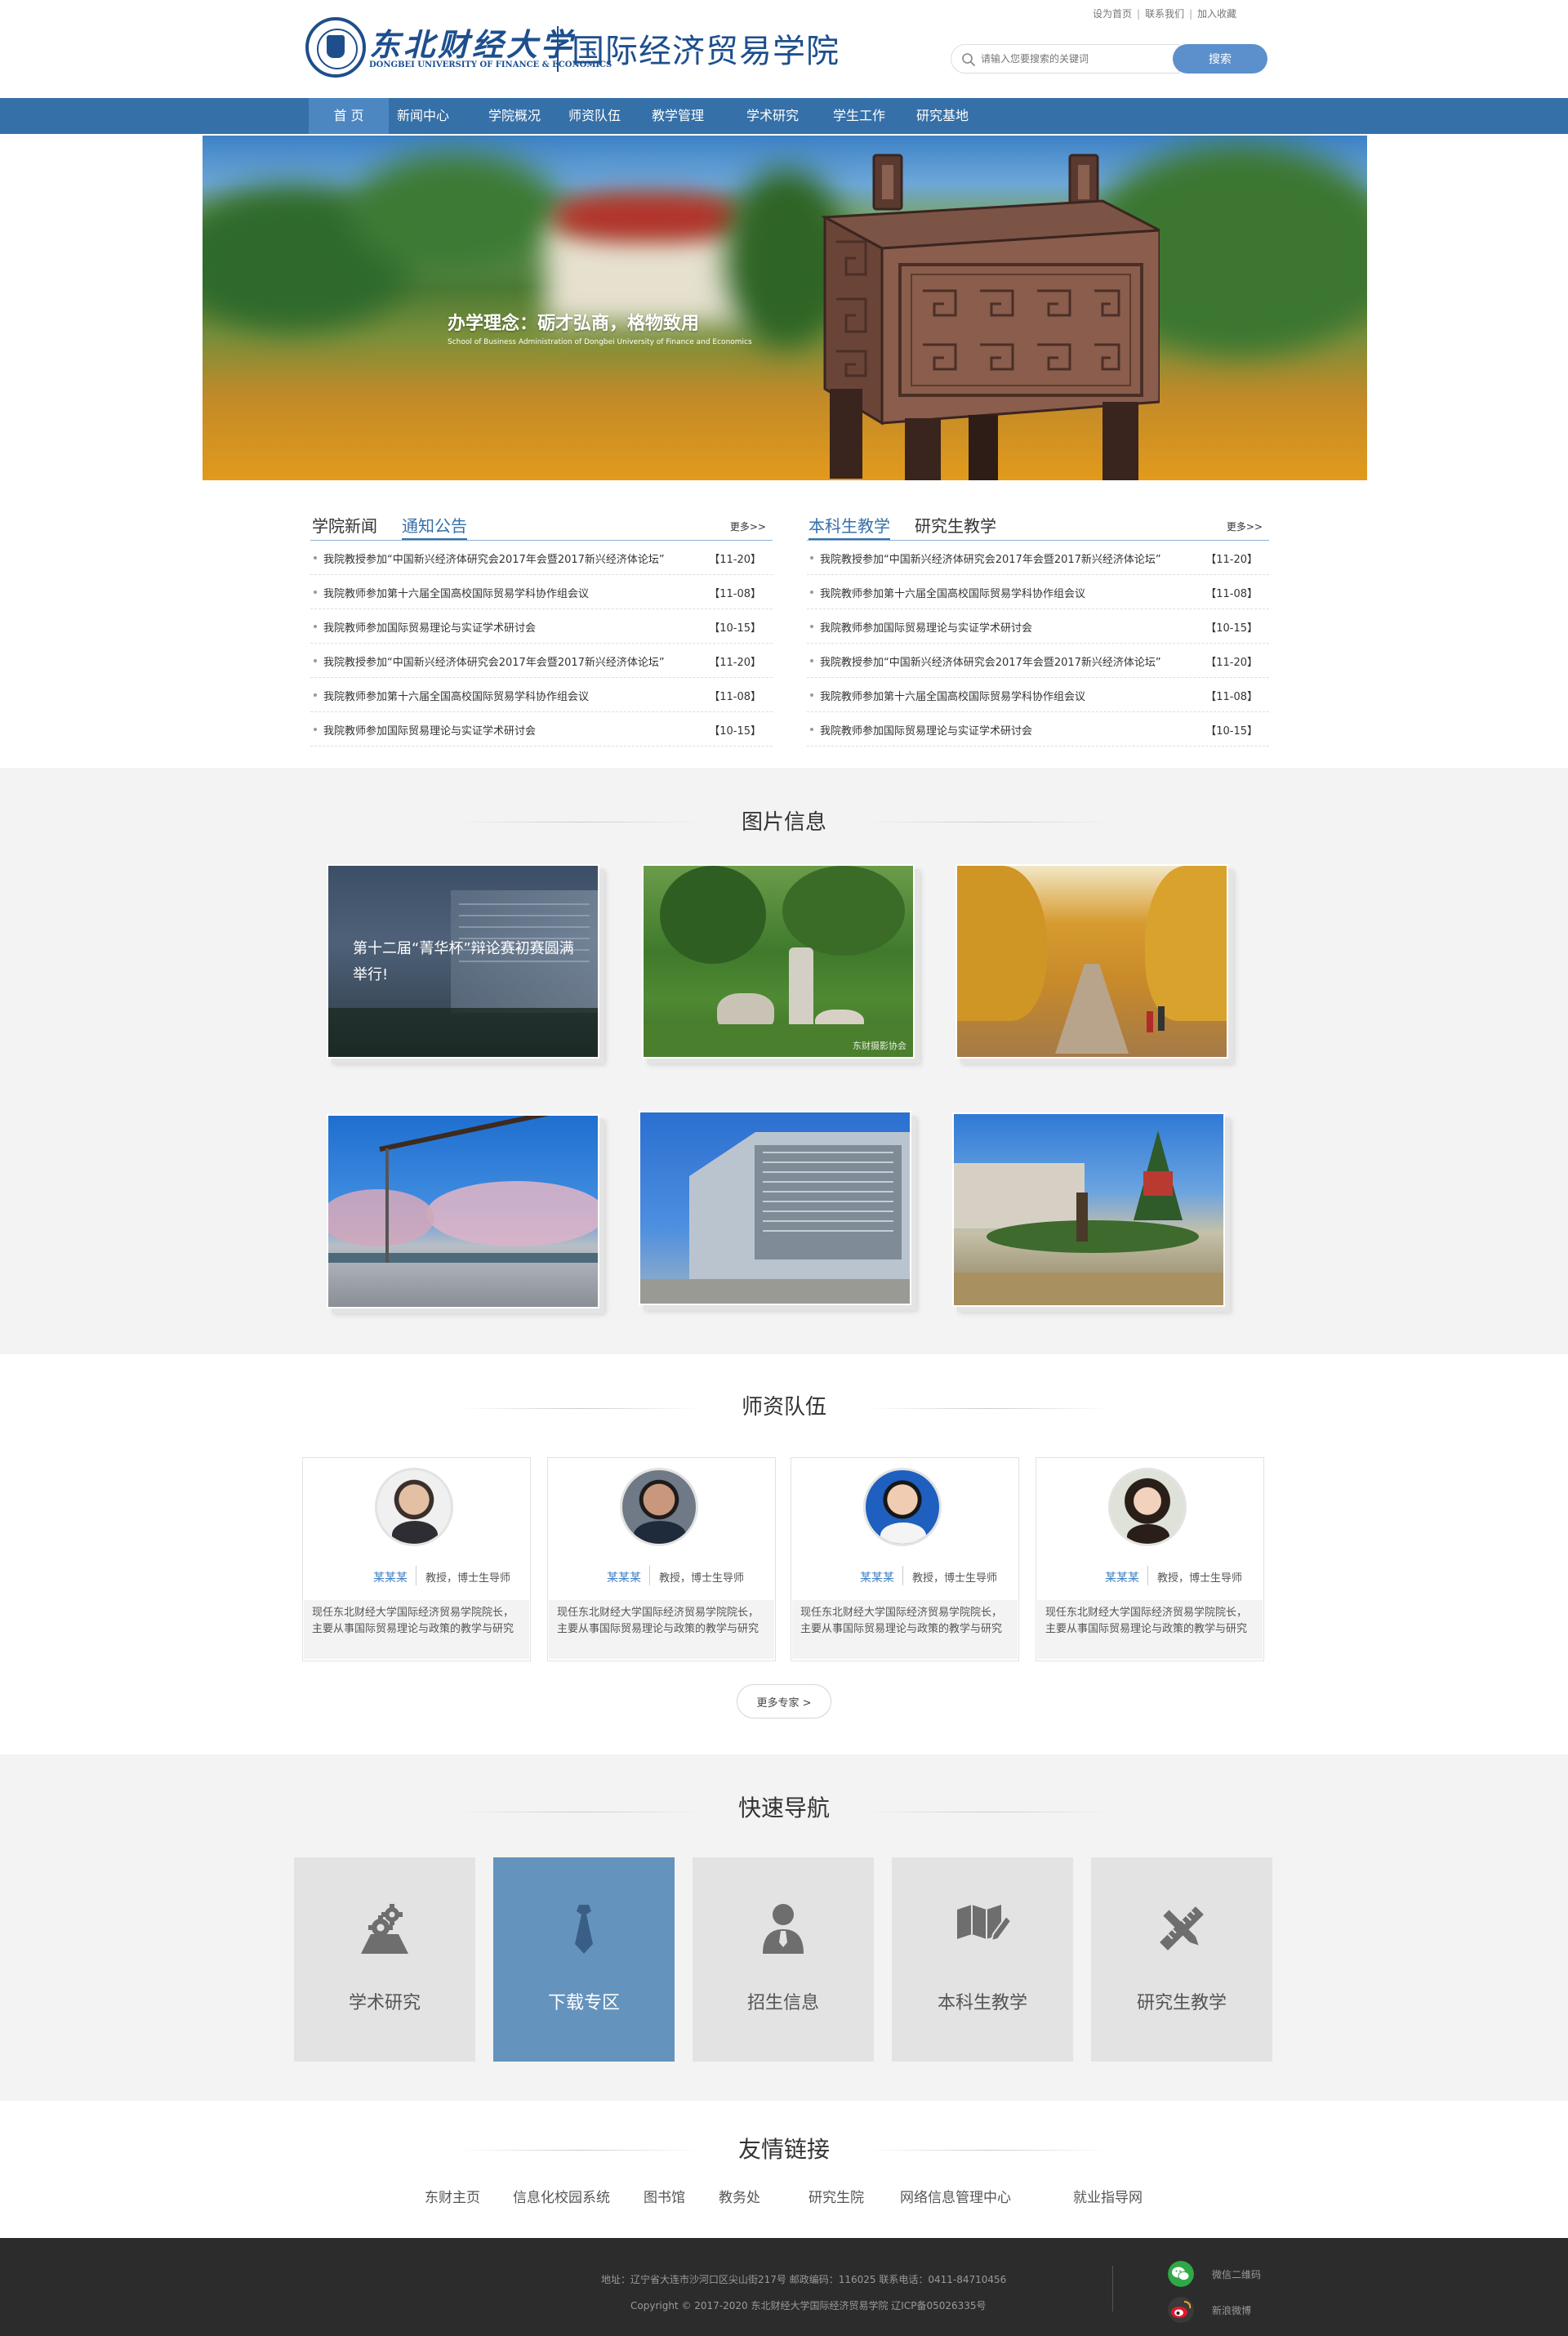  I want to click on tab-undergrad-teaching: 本科生教学, so click(849, 526).